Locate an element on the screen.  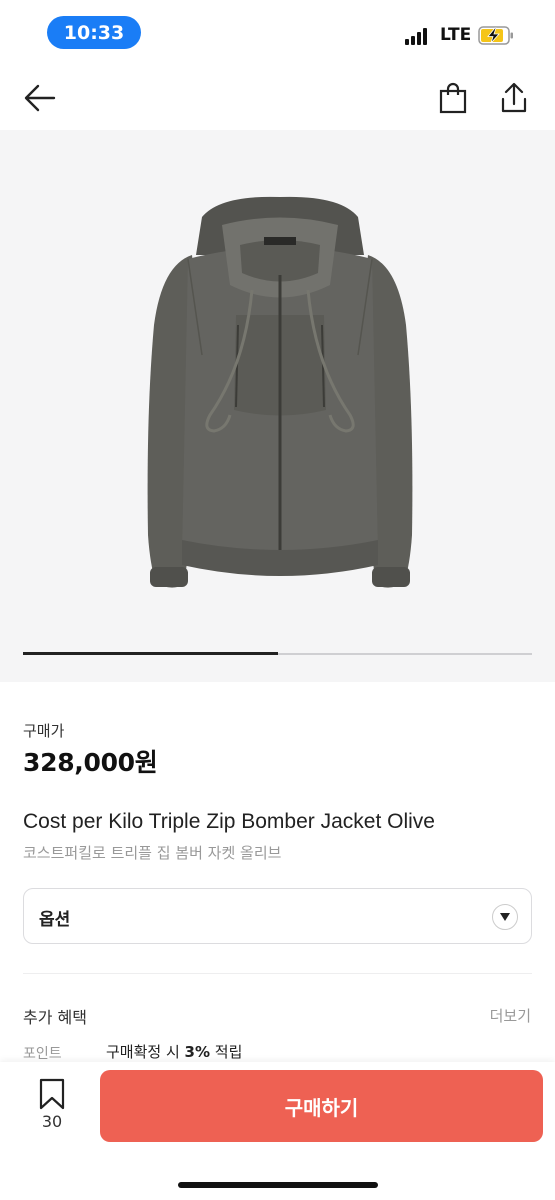
back-arrow-icon is located at coordinates (40, 98).